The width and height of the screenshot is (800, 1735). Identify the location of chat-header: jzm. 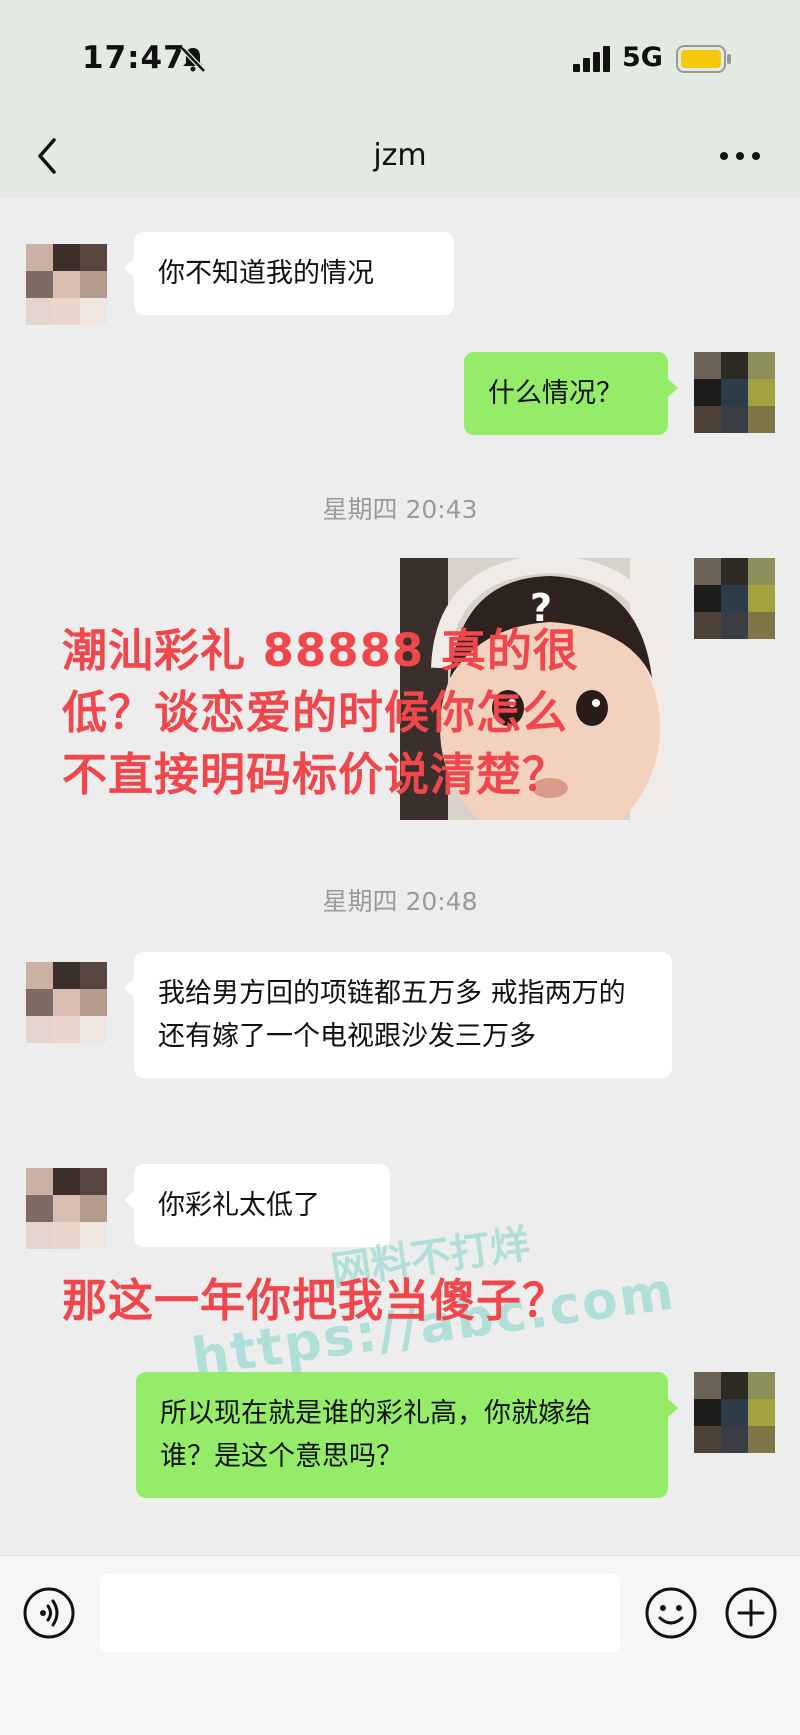
(400, 158).